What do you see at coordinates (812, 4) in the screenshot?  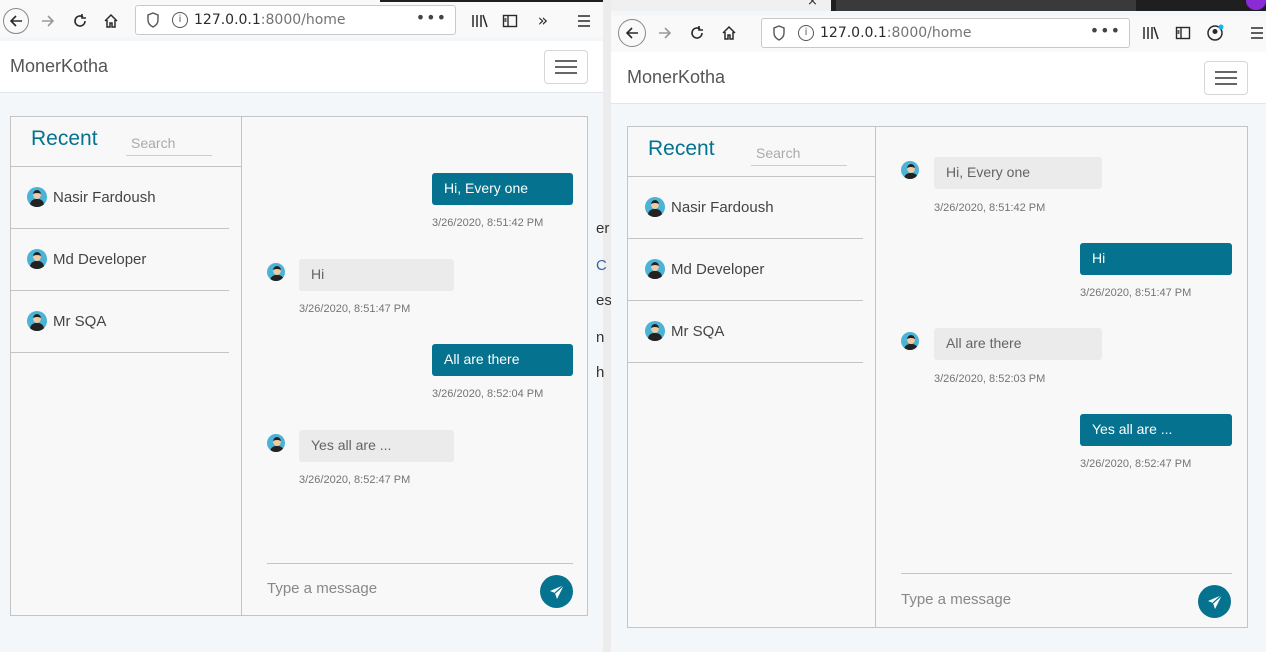 I see `close-icon: ×` at bounding box center [812, 4].